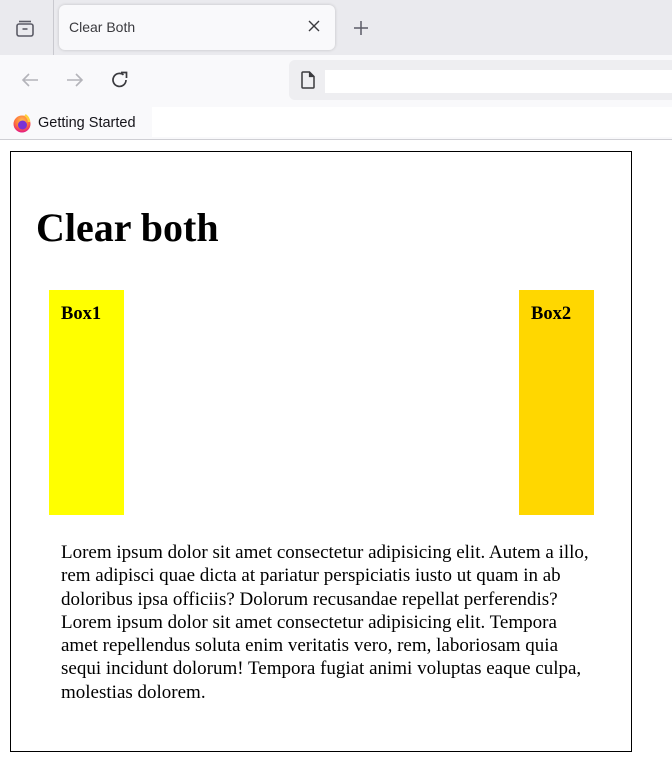  What do you see at coordinates (53, 27) in the screenshot?
I see `tab-separator` at bounding box center [53, 27].